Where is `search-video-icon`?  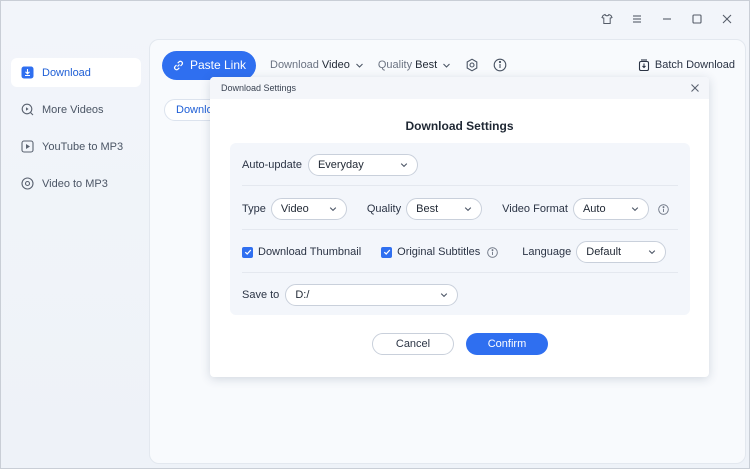 search-video-icon is located at coordinates (27, 109).